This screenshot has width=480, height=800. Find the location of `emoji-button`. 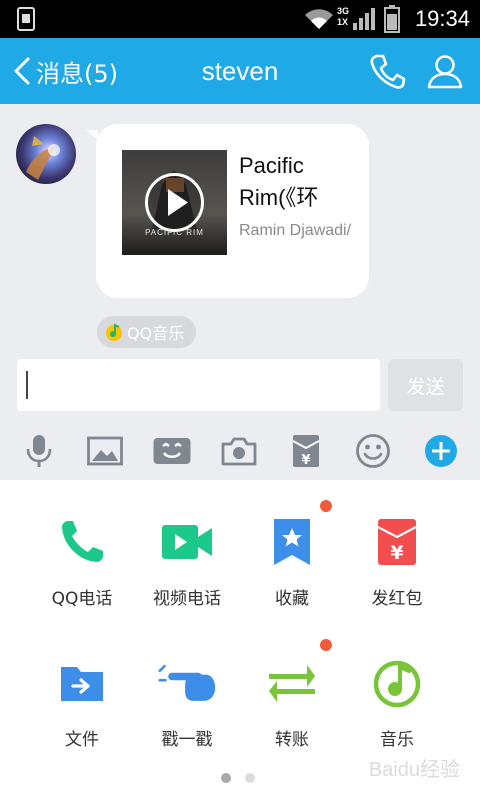

emoji-button is located at coordinates (373, 451).